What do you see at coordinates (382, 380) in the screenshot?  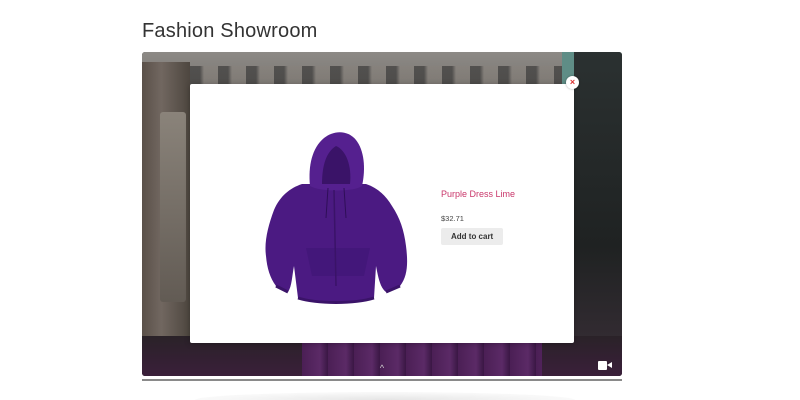 I see `viewer-divider` at bounding box center [382, 380].